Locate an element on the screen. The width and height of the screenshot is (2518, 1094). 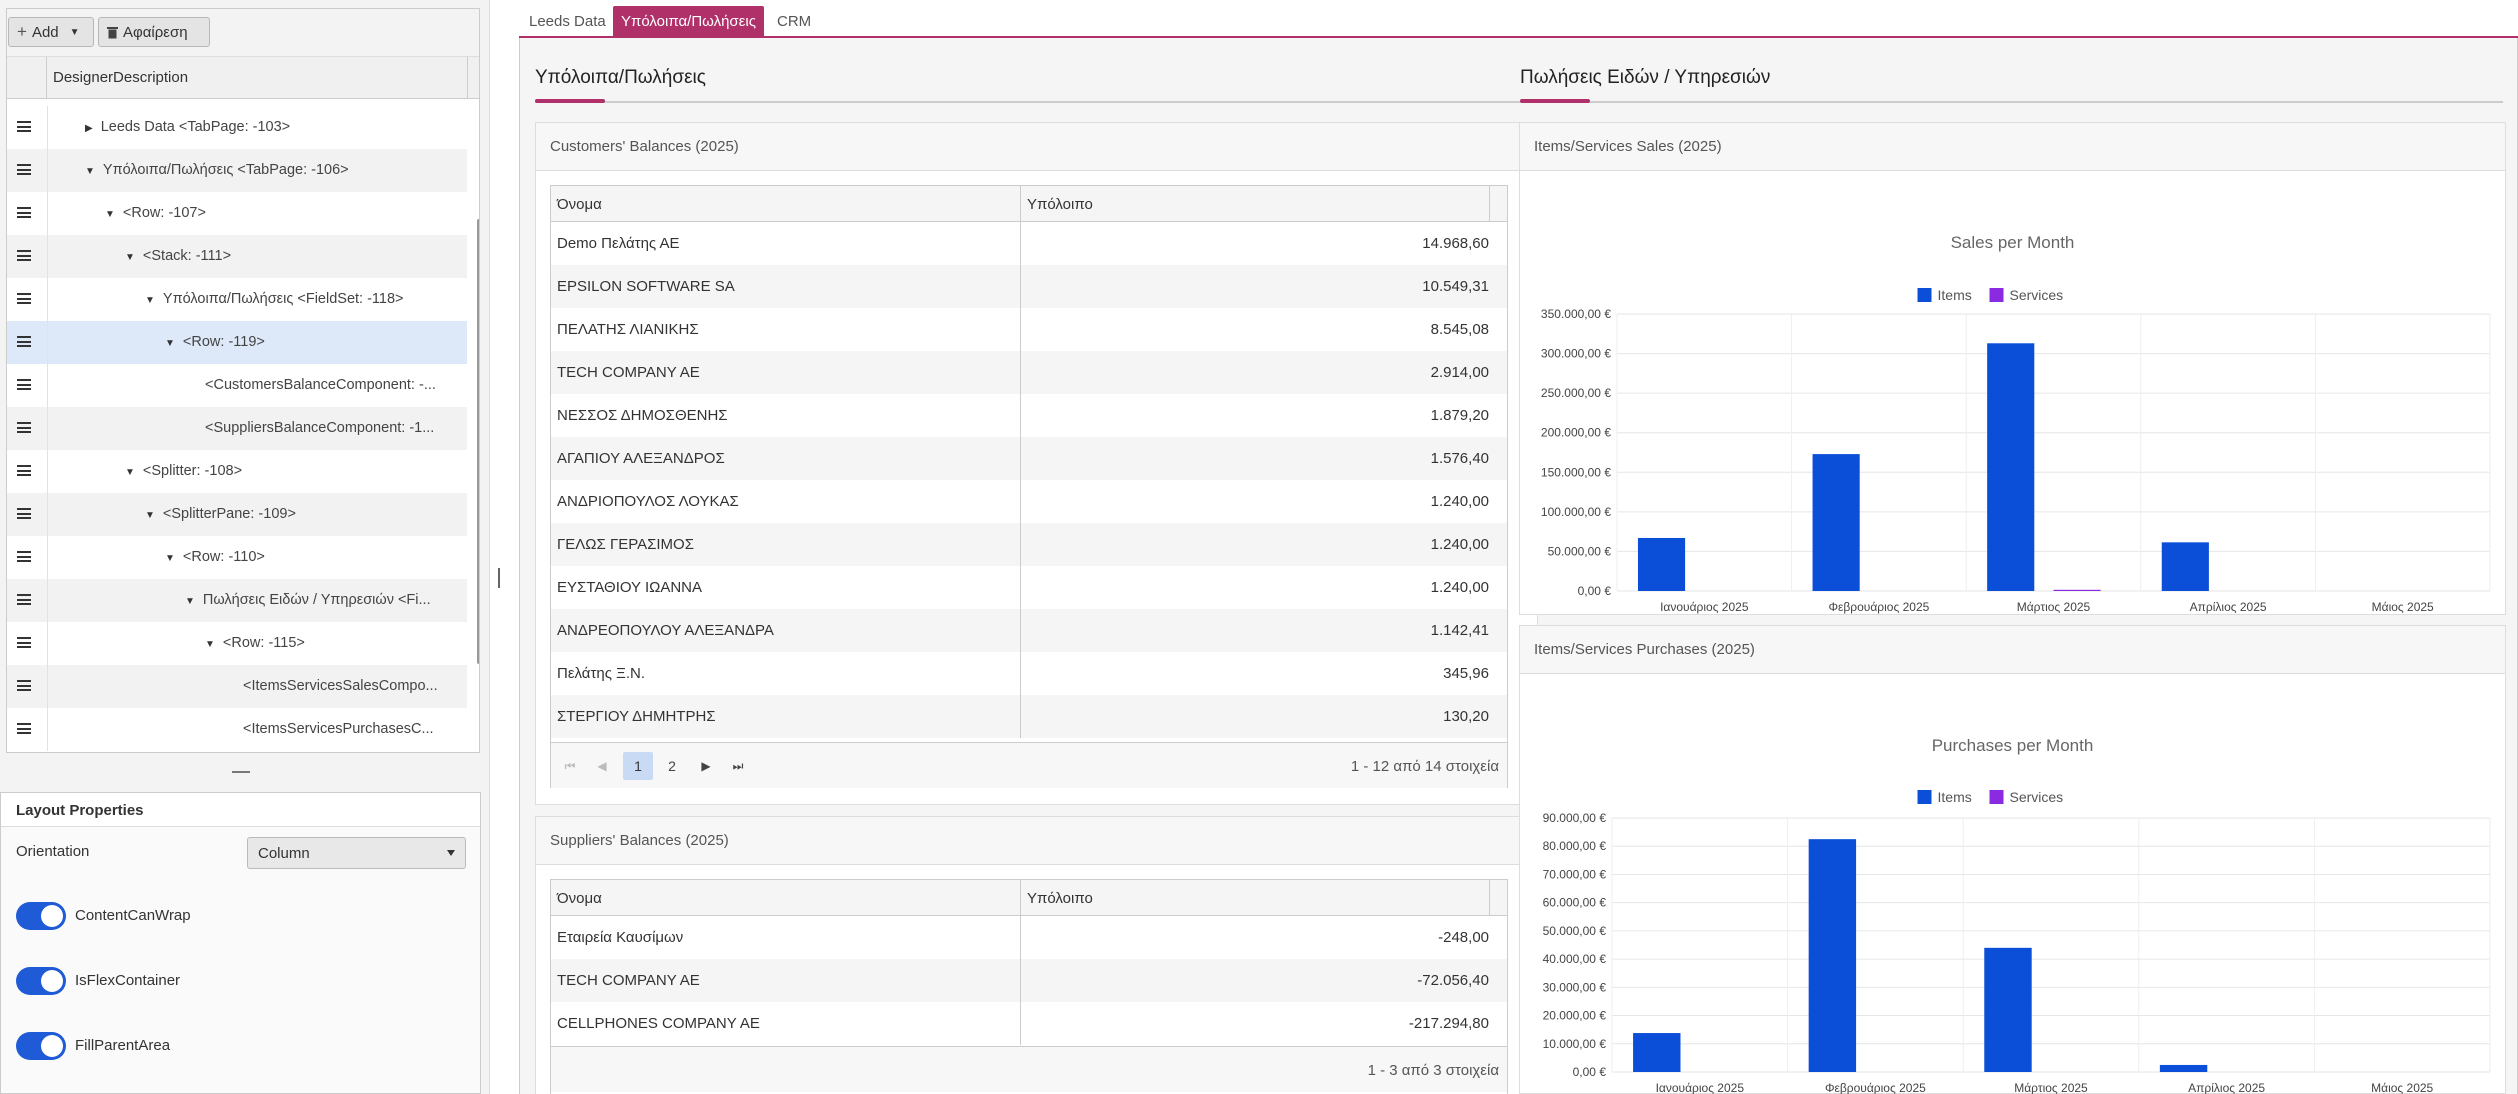
tree-row: ▼ Υπόλοιπα/Πωλήσεις <FieldSet: -118> is located at coordinates (237, 299).